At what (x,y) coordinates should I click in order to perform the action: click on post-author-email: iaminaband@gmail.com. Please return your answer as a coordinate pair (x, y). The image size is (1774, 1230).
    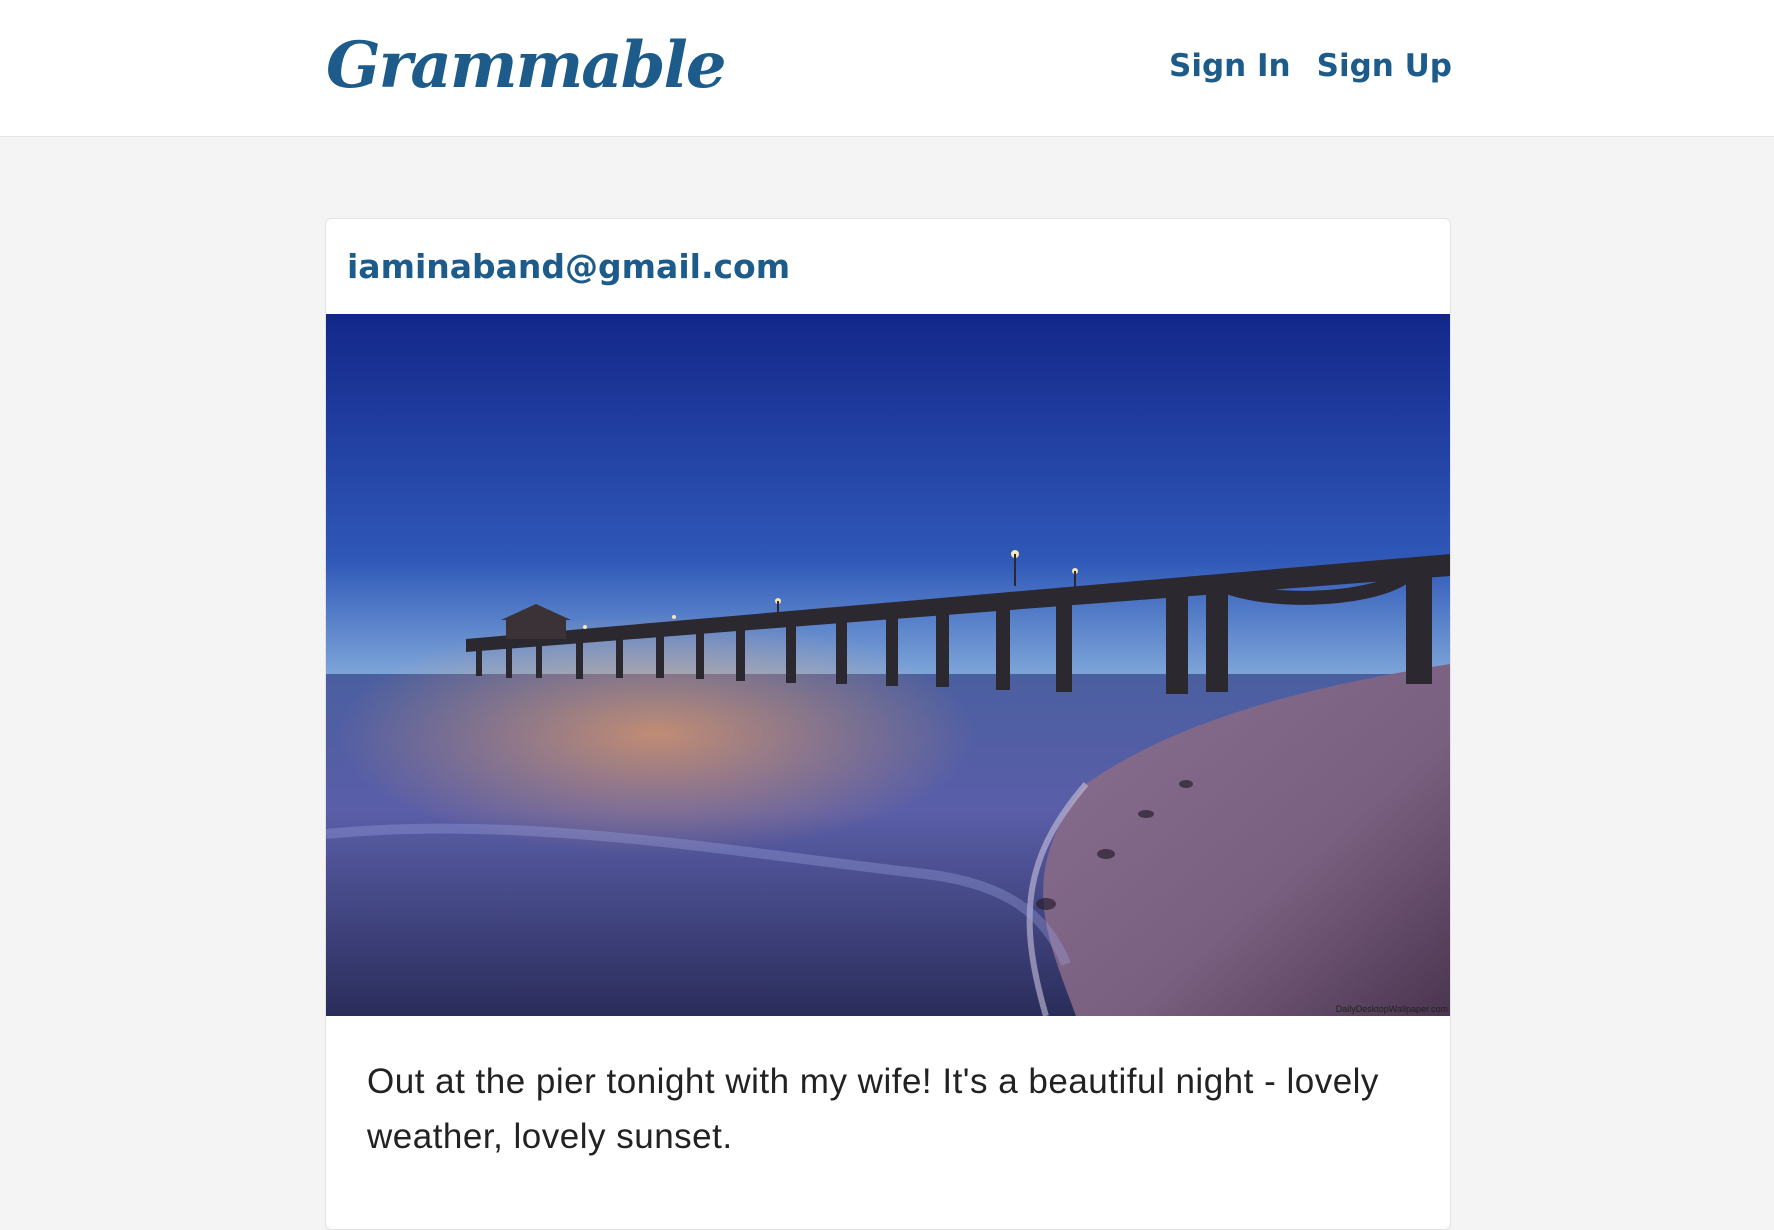
    Looking at the image, I should click on (568, 266).